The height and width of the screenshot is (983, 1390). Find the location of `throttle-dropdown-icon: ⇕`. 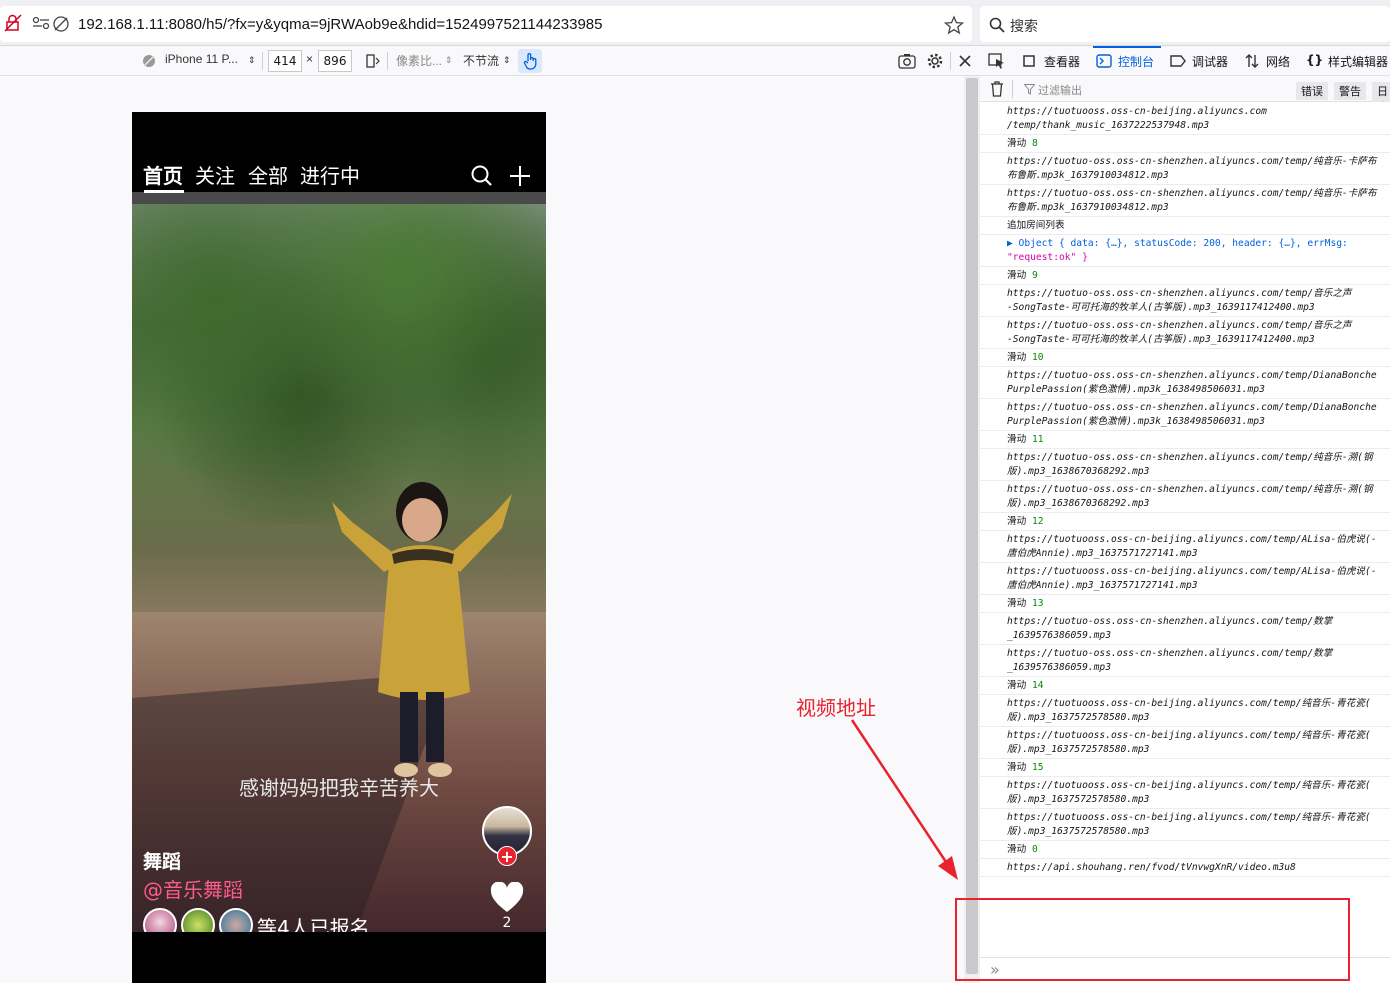

throttle-dropdown-icon: ⇕ is located at coordinates (507, 60).